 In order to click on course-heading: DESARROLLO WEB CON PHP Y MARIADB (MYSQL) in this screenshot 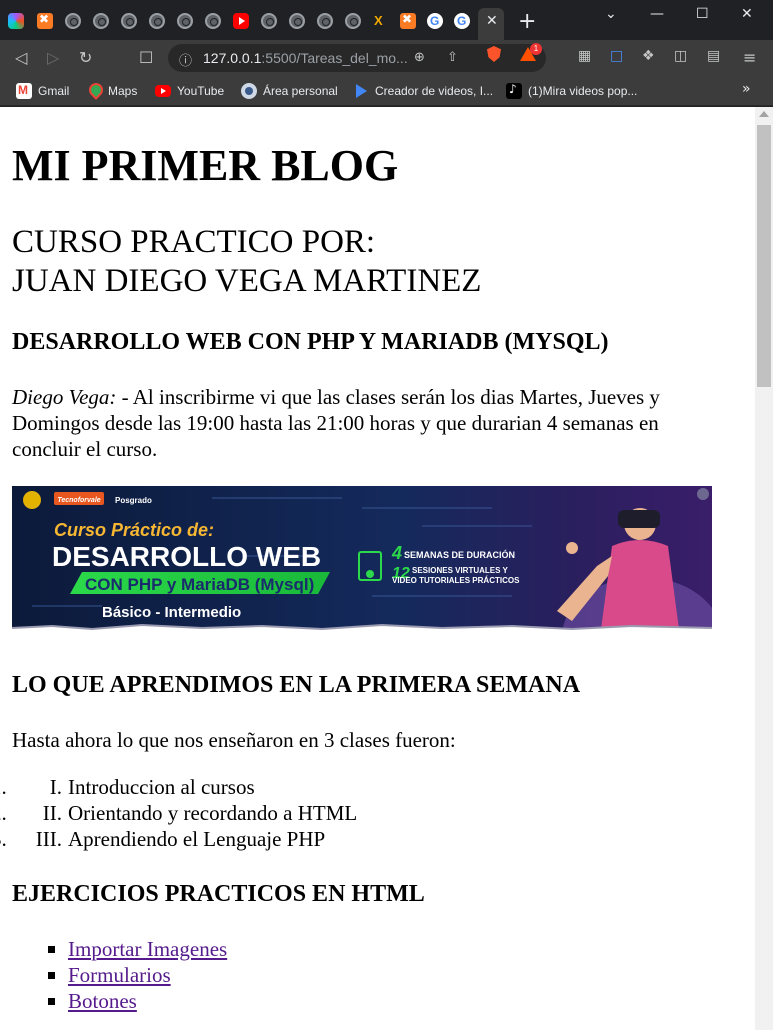, I will do `click(310, 342)`.